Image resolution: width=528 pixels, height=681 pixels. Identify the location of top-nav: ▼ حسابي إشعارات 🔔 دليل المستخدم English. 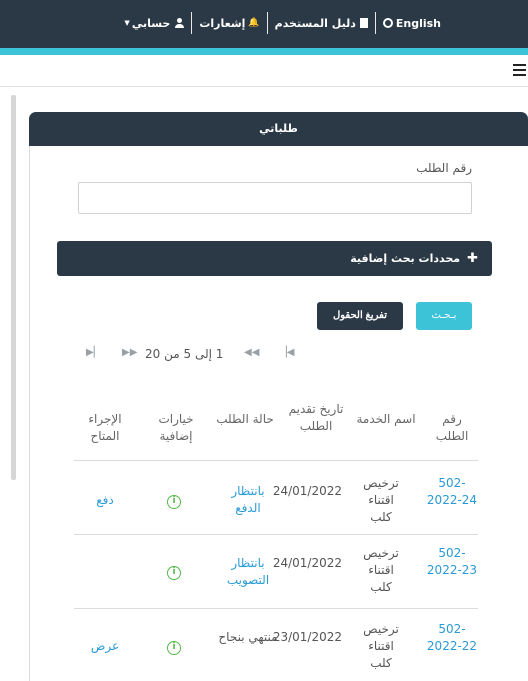
(282, 23).